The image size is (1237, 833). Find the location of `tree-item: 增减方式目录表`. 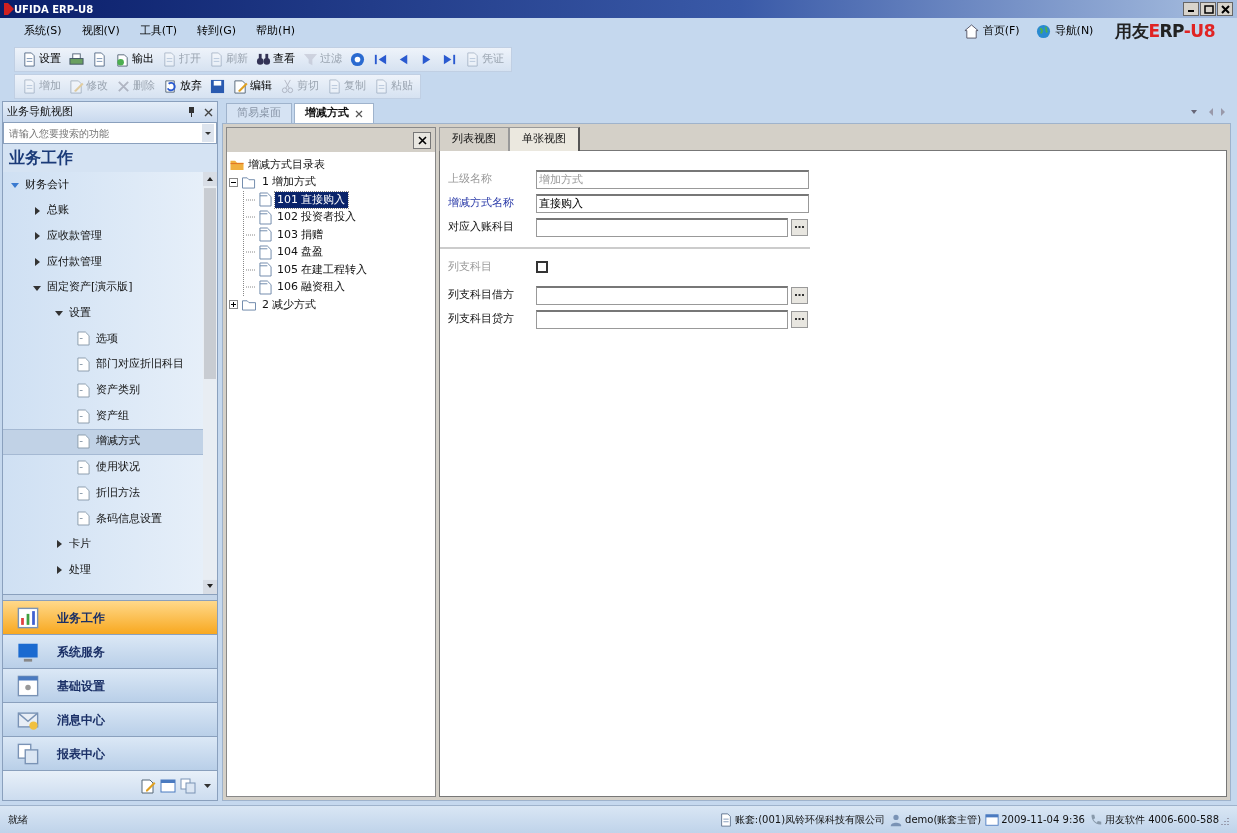

tree-item: 增减方式目录表 is located at coordinates (332, 165).